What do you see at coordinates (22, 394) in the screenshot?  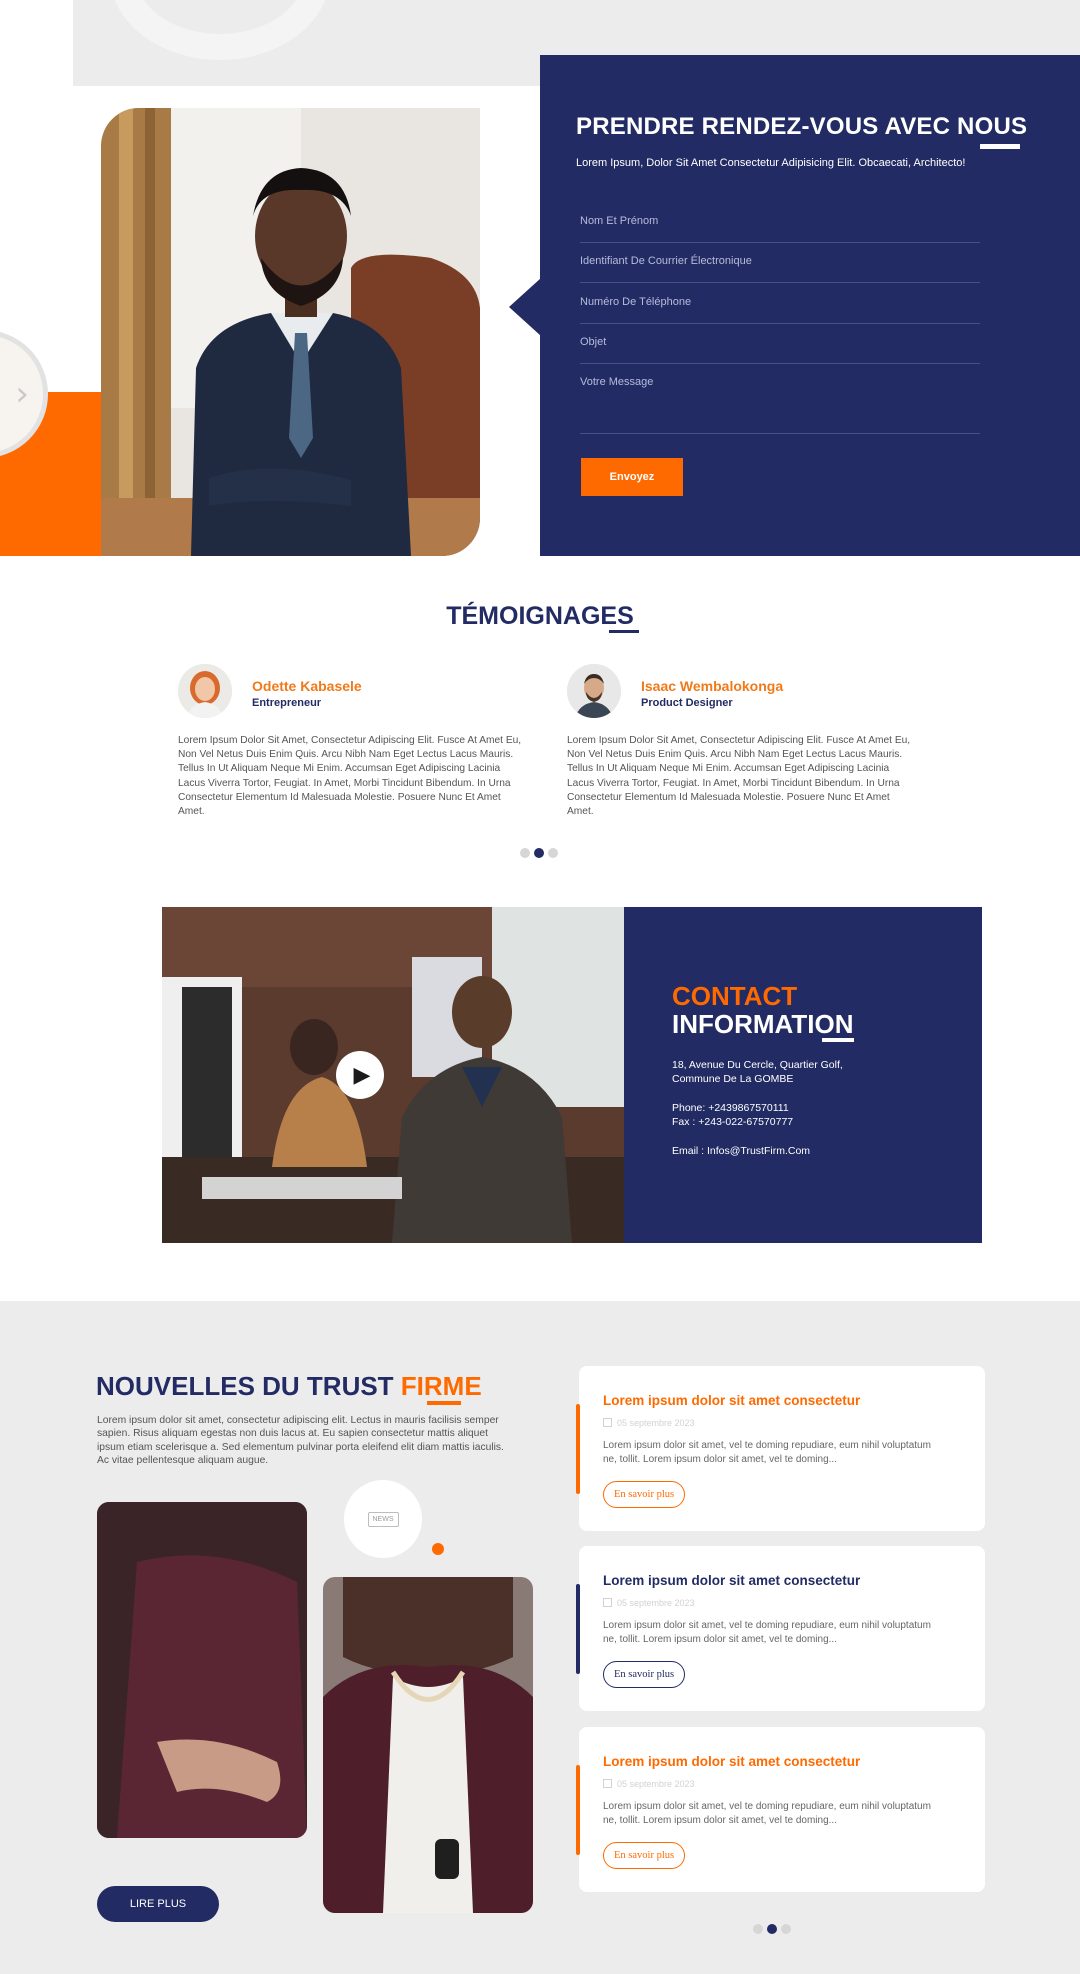 I see `chevron-left-icon: ›` at bounding box center [22, 394].